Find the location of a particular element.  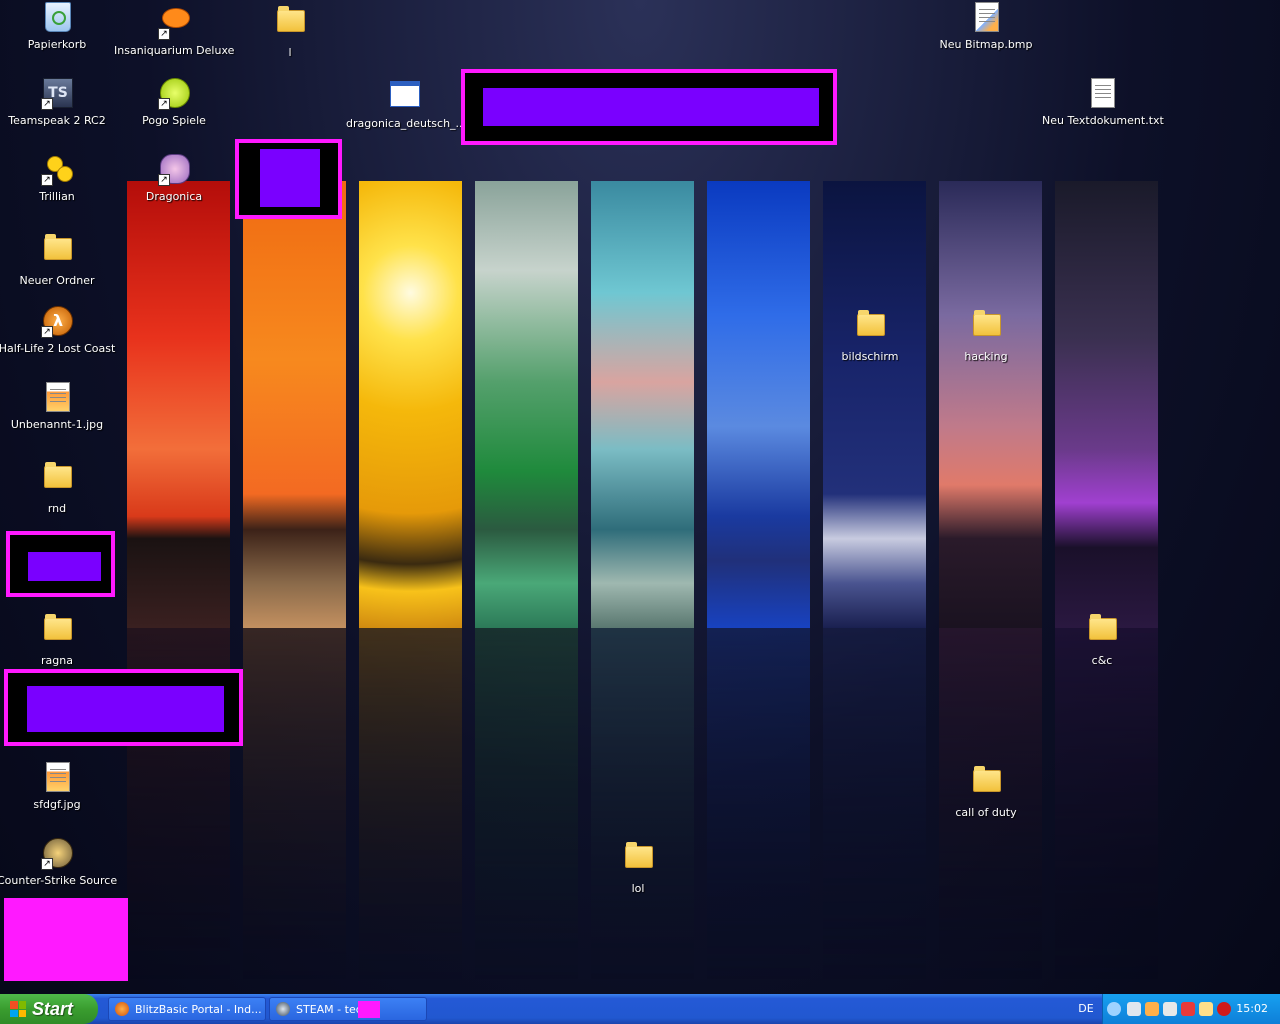

desktop-icon-label: Pogo Spiele is located at coordinates (174, 120).